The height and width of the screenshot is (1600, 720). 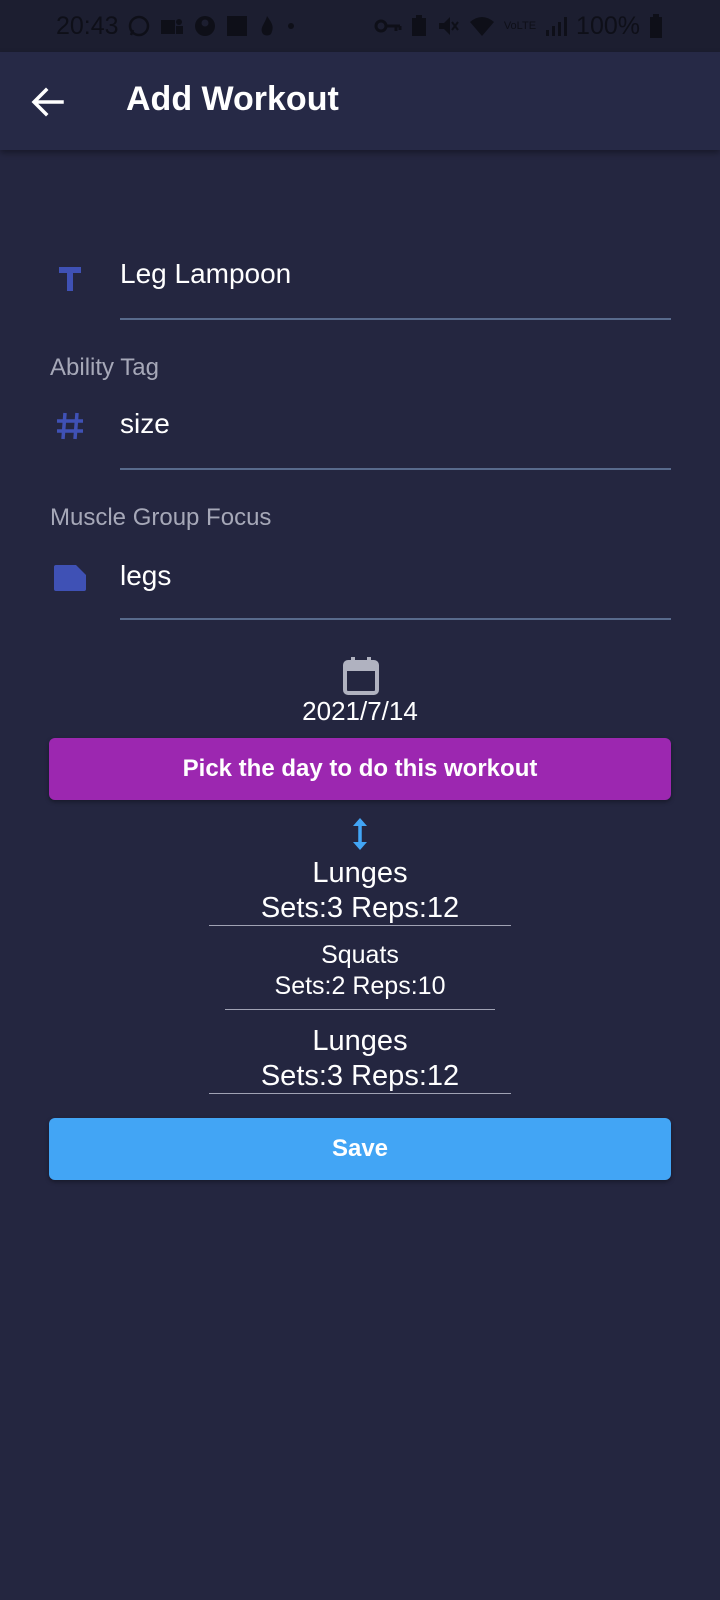 What do you see at coordinates (360, 834) in the screenshot?
I see `reorder-arrows-icon` at bounding box center [360, 834].